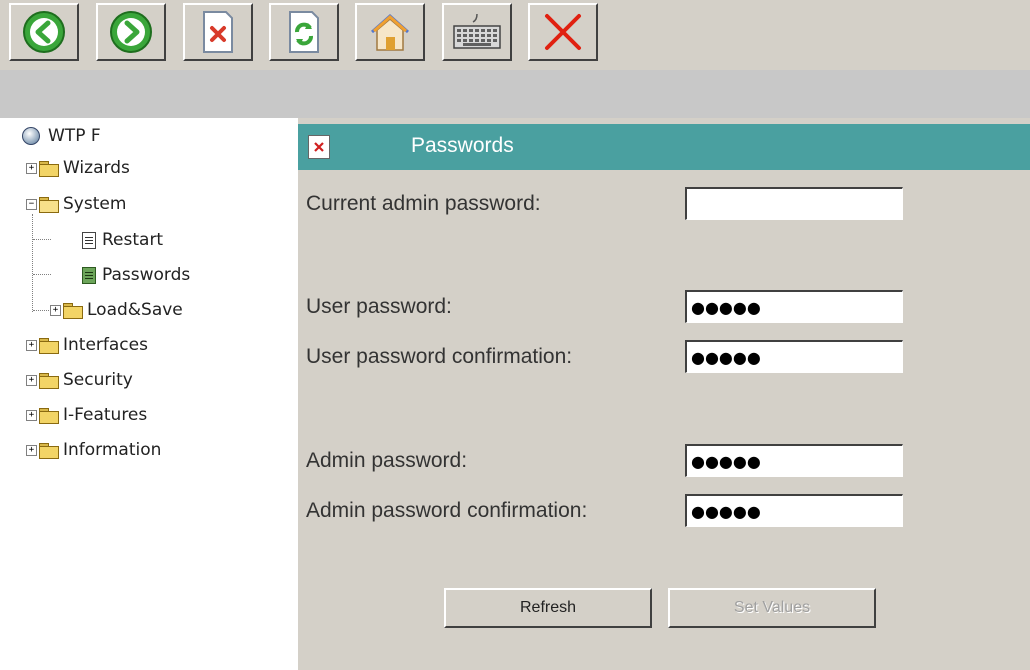 The height and width of the screenshot is (670, 1030). I want to click on user-password-field, so click(794, 306).